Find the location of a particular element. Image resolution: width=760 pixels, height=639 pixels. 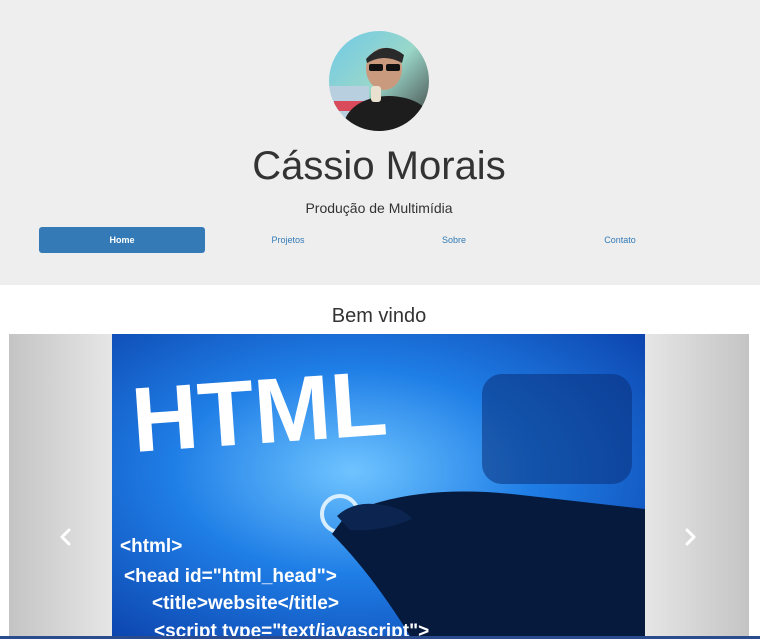

slide-big-text: HTML is located at coordinates (259, 412).